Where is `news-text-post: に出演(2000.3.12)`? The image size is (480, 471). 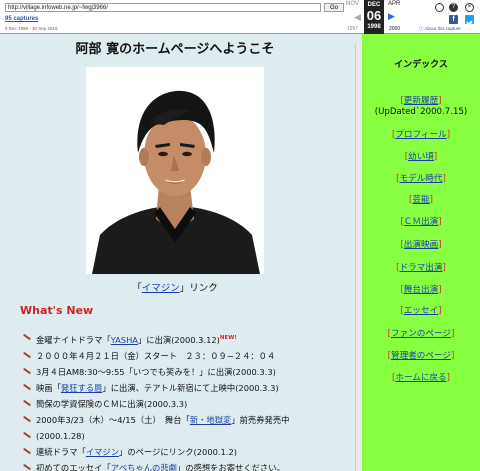
news-text-post: に出演(2000.3.12) is located at coordinates (183, 339).